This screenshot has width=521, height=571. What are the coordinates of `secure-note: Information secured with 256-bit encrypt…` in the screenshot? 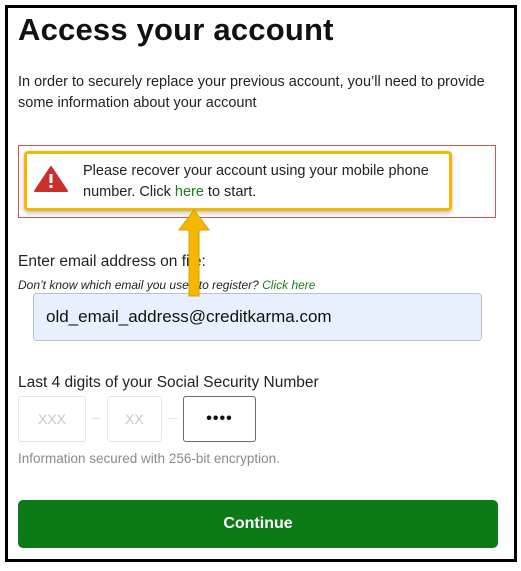 It's located at (149, 458).